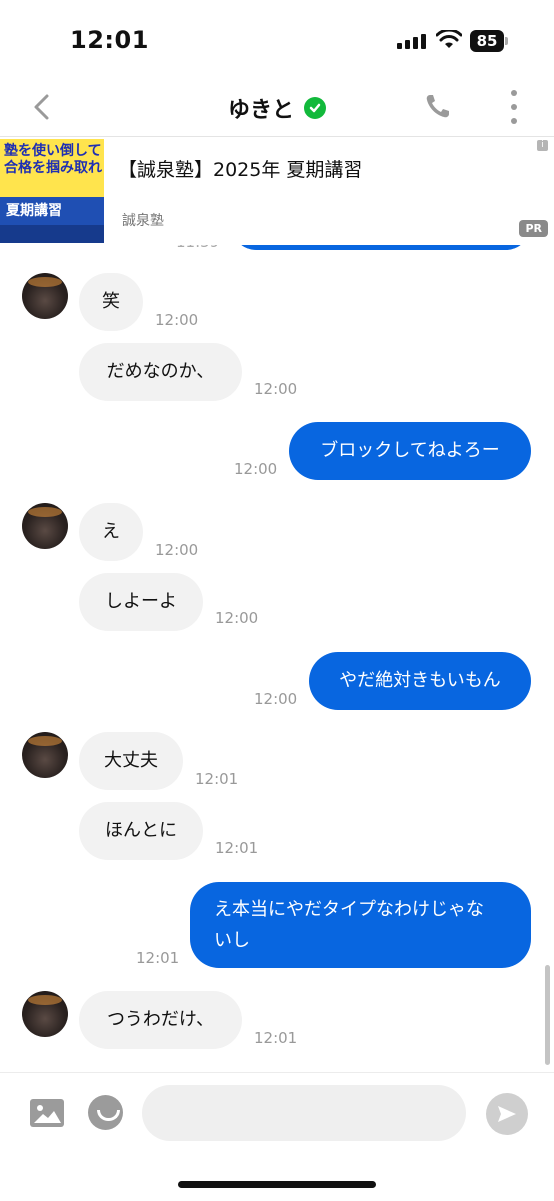  Describe the element at coordinates (53, 159) in the screenshot. I see `ad-image-text-top: 塾を使い倒して合格を掴み取れ` at that location.